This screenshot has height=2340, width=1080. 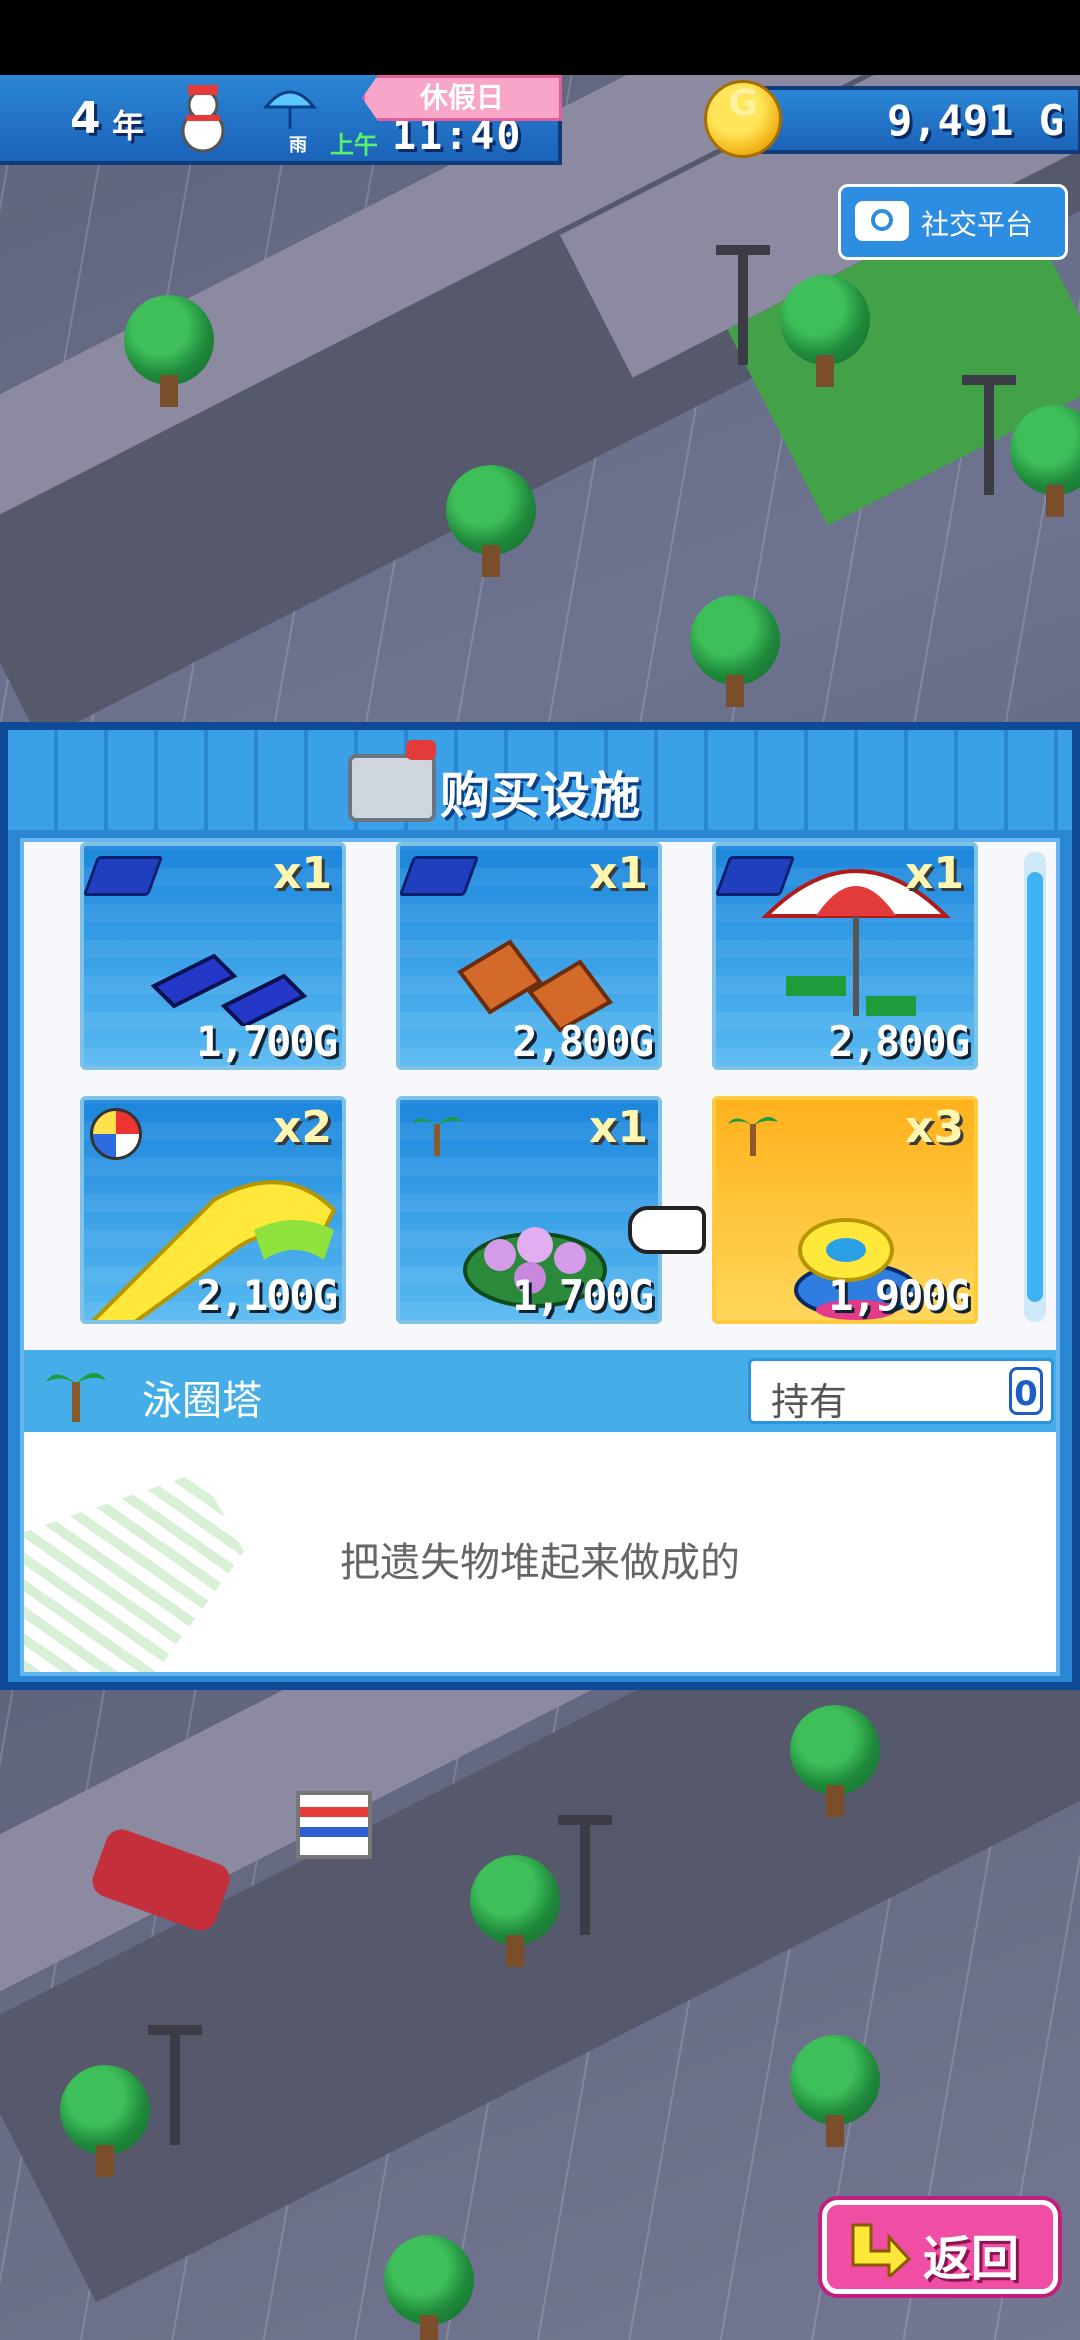 What do you see at coordinates (334, 1825) in the screenshot?
I see `shop-sign` at bounding box center [334, 1825].